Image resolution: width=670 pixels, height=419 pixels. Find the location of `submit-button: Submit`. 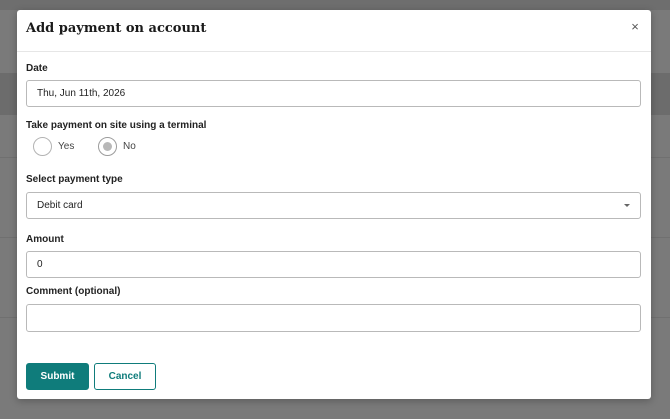

submit-button: Submit is located at coordinates (57, 376).